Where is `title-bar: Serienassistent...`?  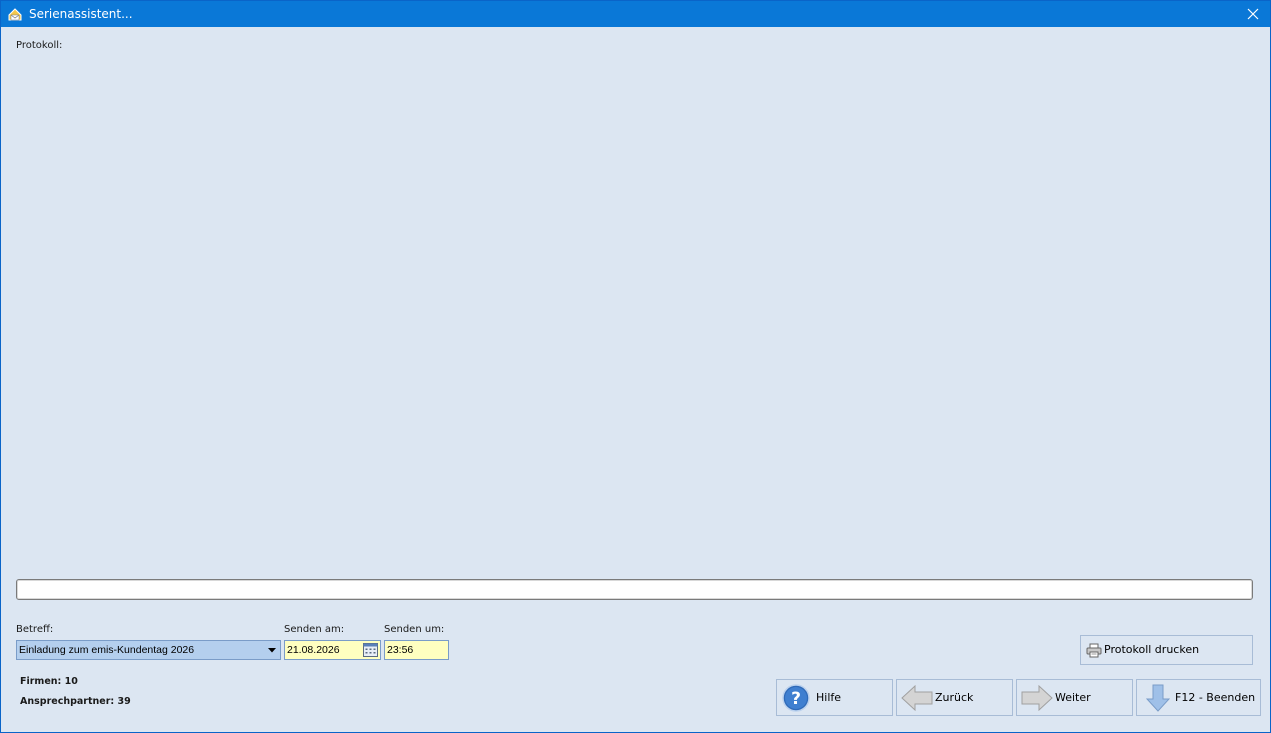 title-bar: Serienassistent... is located at coordinates (635, 14).